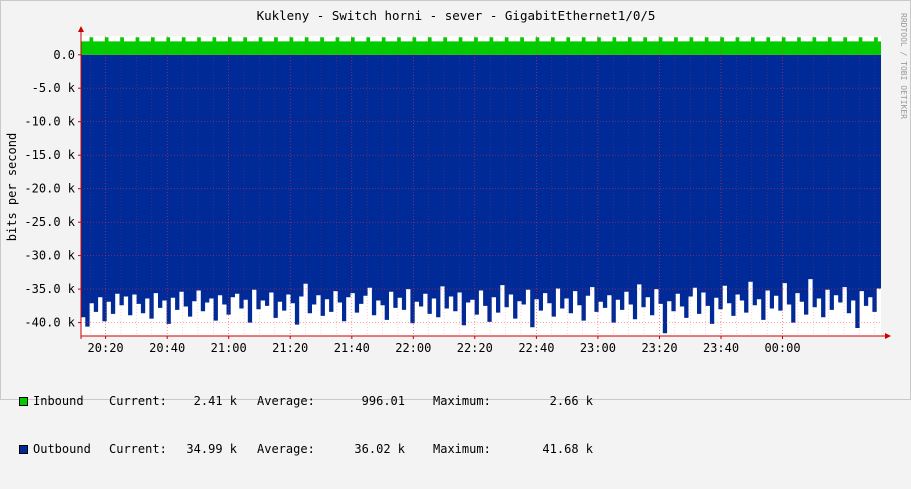 Image resolution: width=911 pixels, height=489 pixels. Describe the element at coordinates (23, 449) in the screenshot. I see `outbound-swatch` at that location.